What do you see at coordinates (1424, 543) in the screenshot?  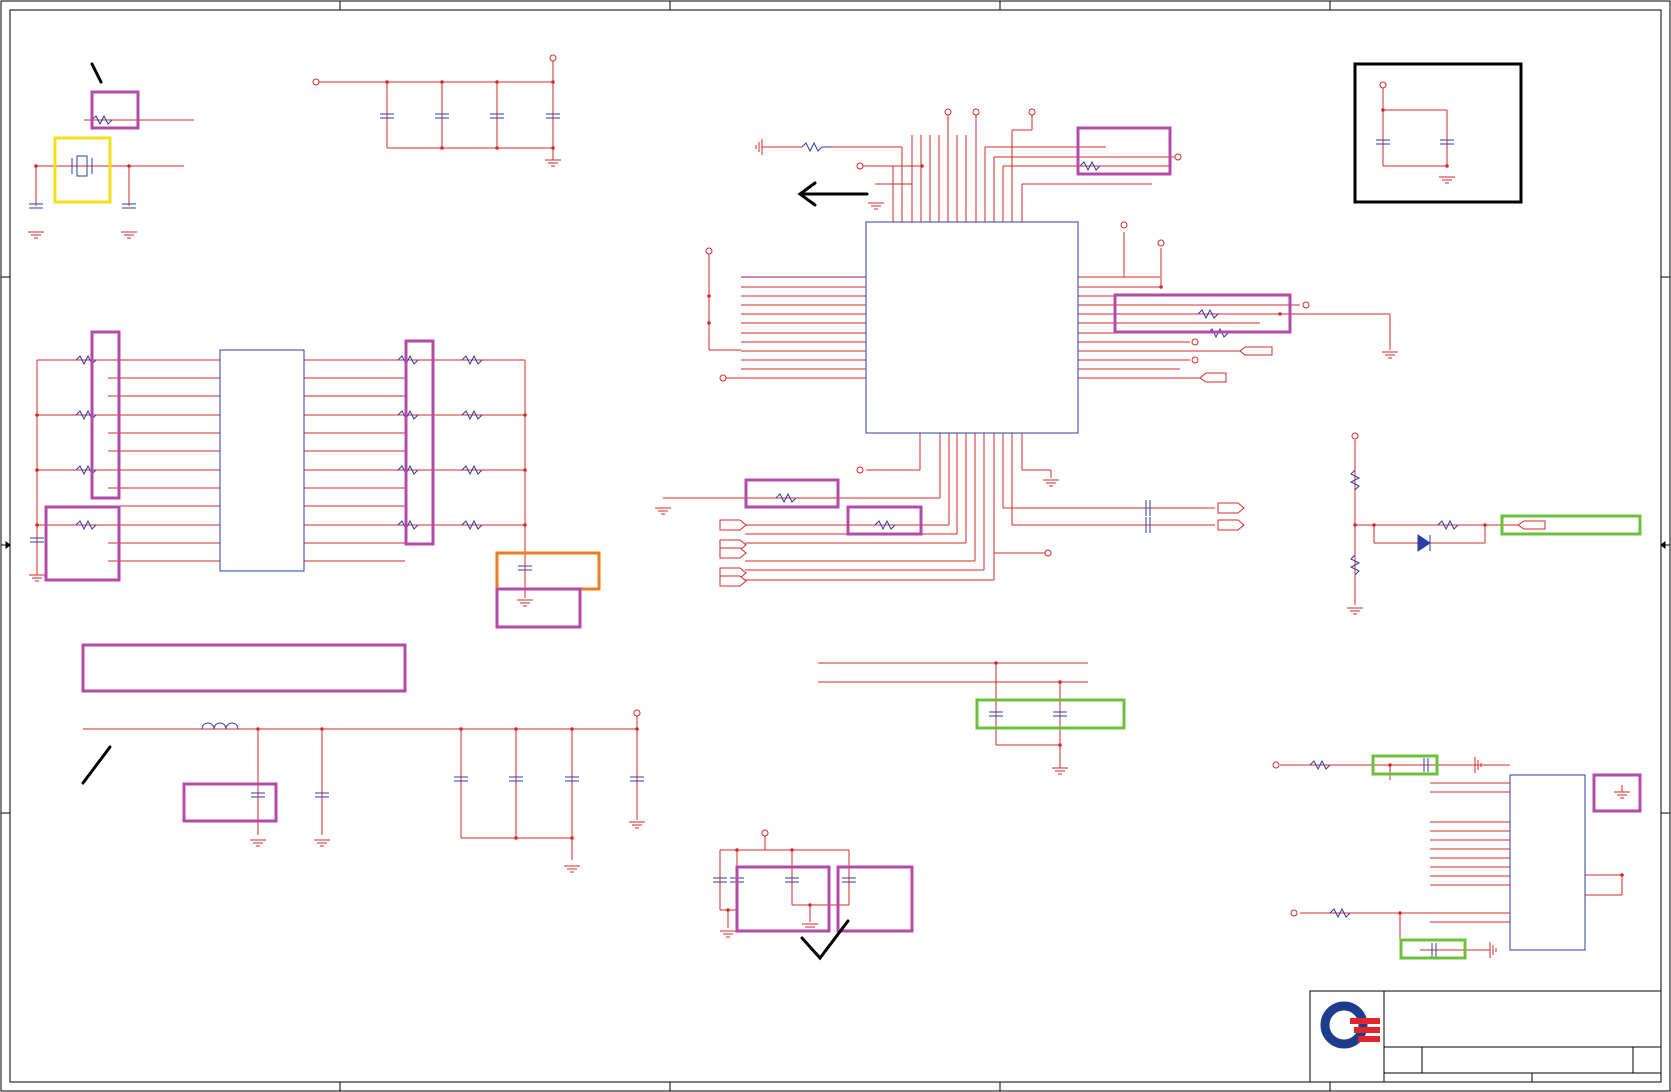 I see `diode` at bounding box center [1424, 543].